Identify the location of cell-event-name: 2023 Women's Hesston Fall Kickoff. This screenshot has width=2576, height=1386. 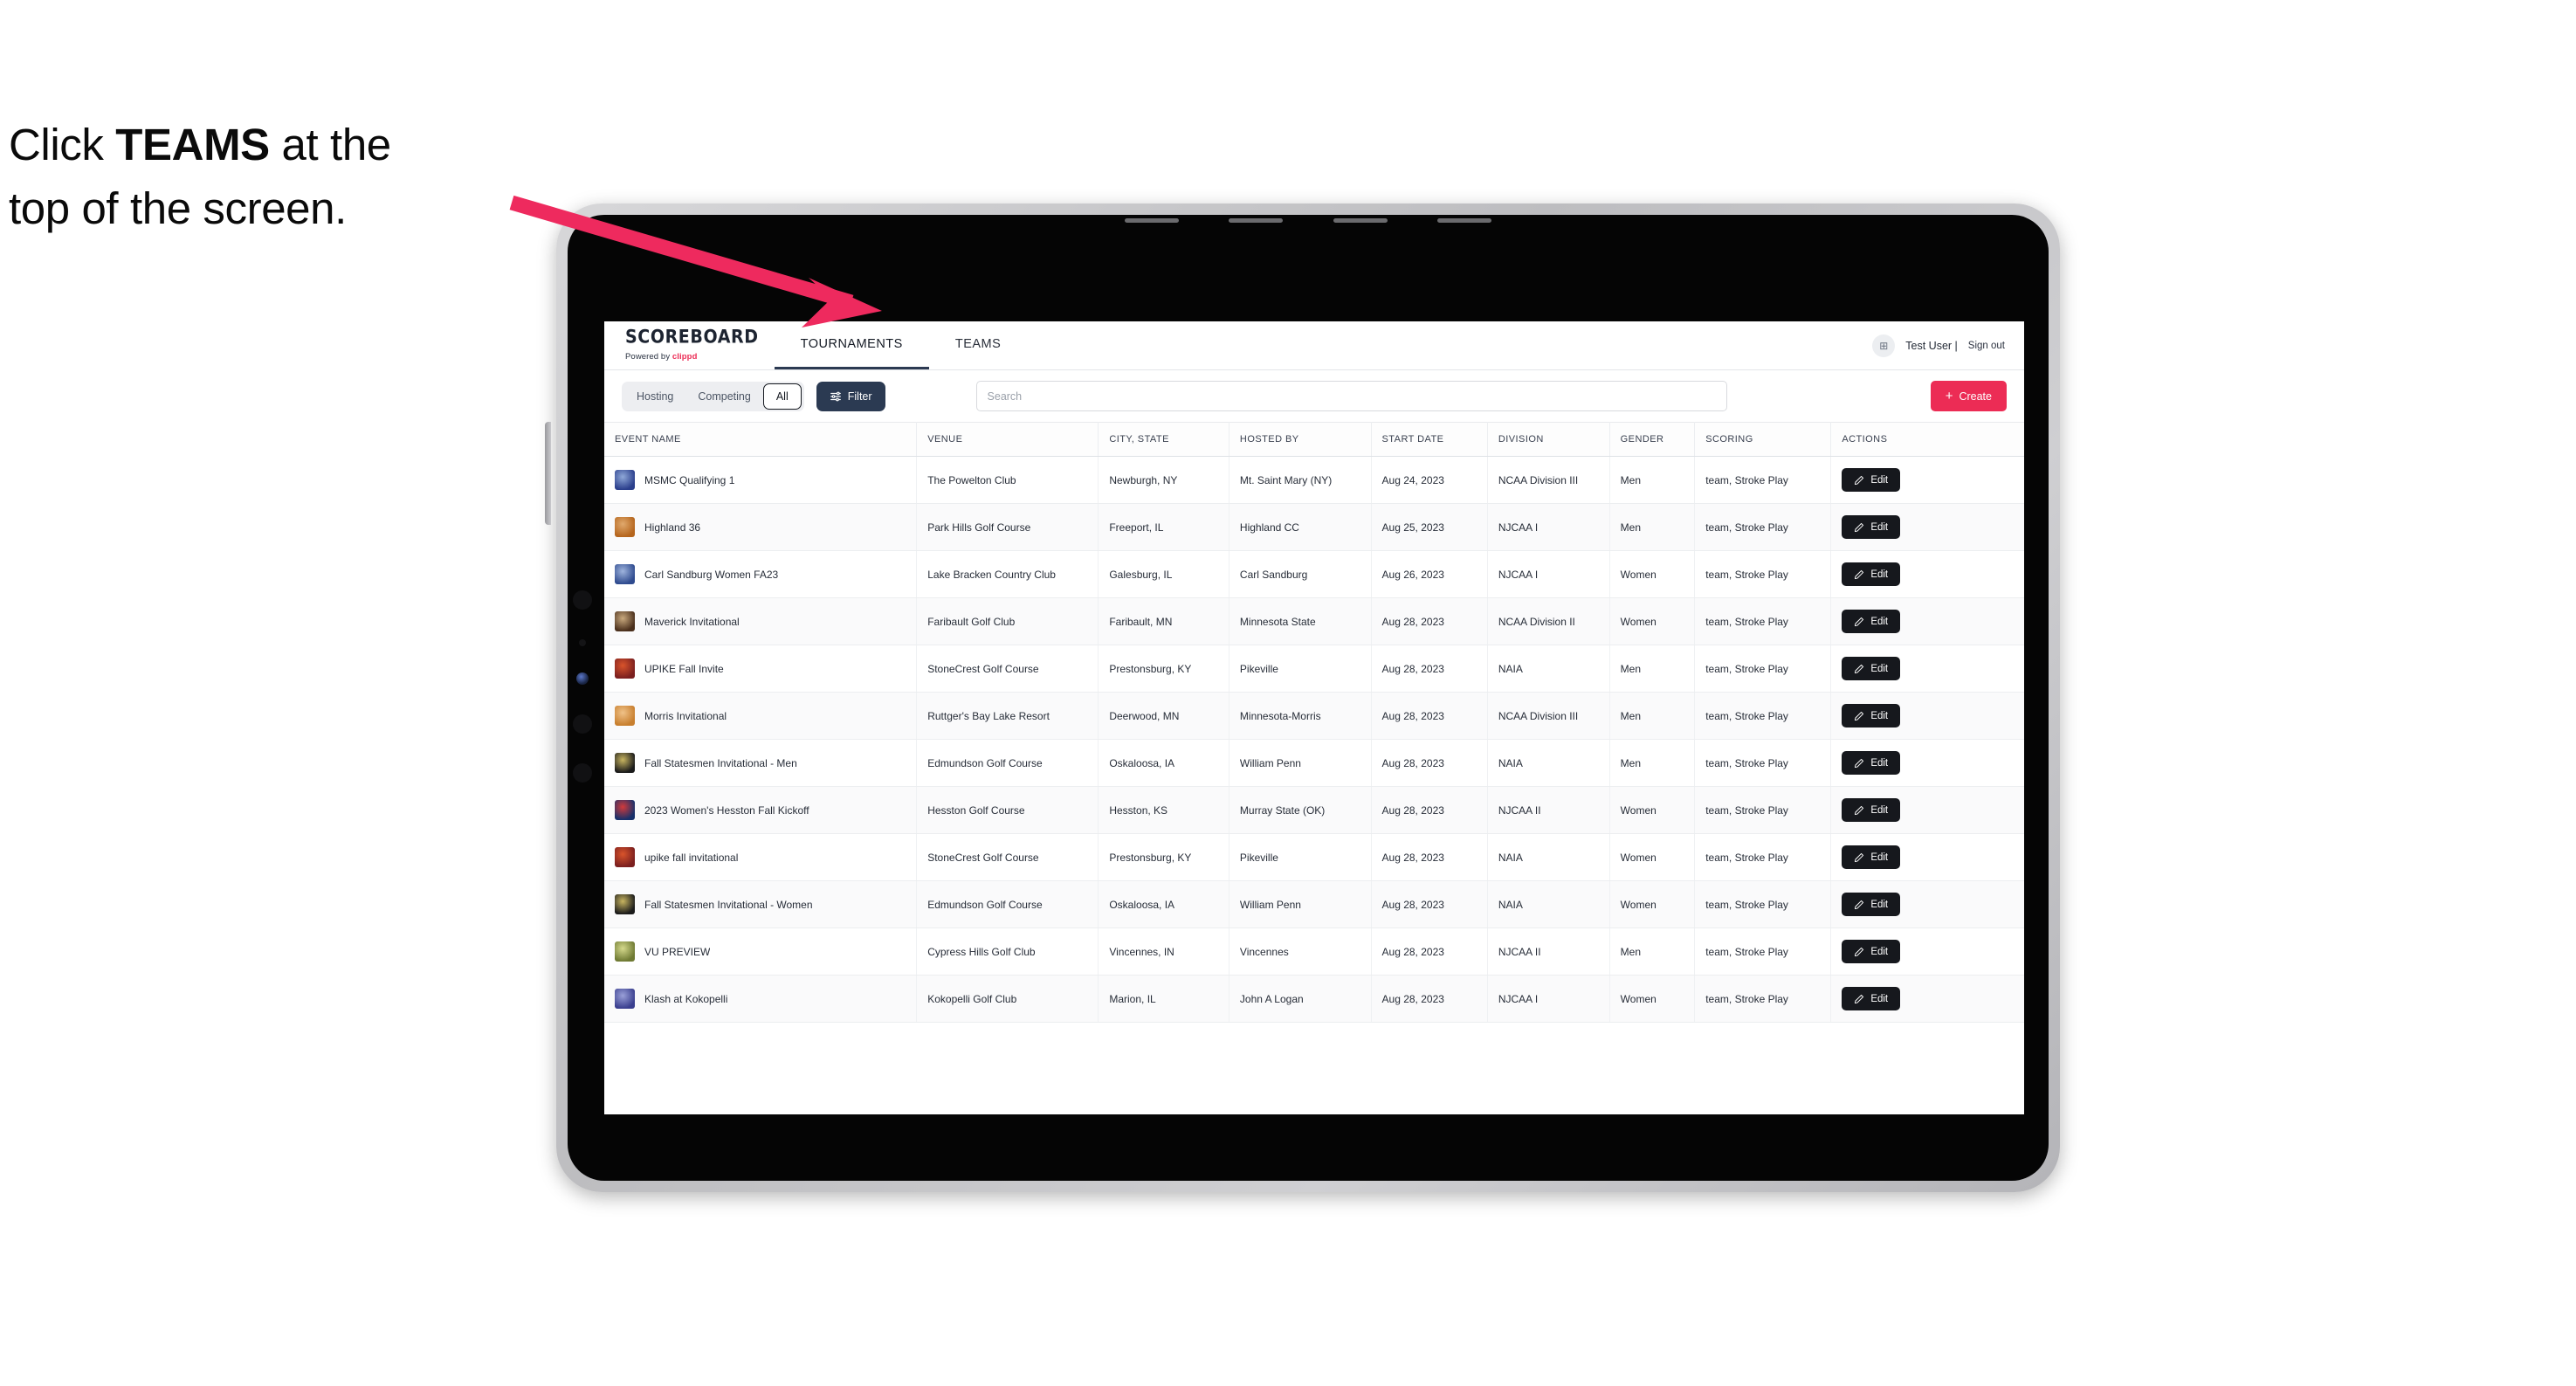
(761, 810).